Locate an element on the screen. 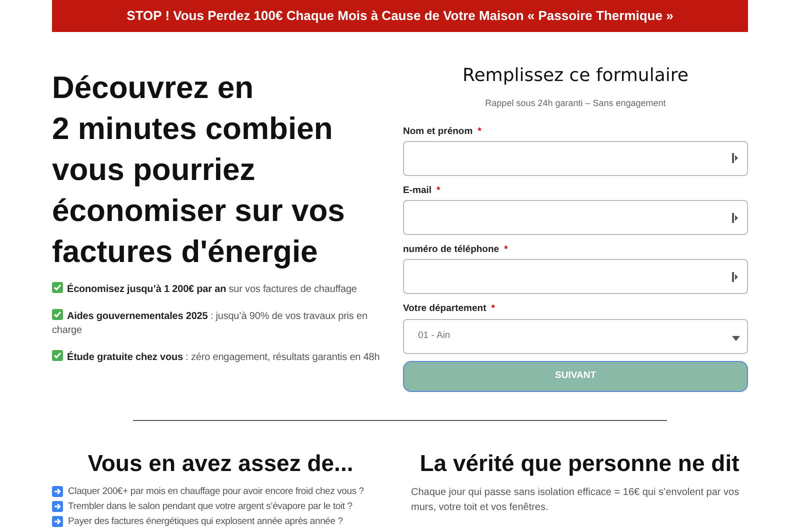  field-label: E-mail is located at coordinates (417, 191).